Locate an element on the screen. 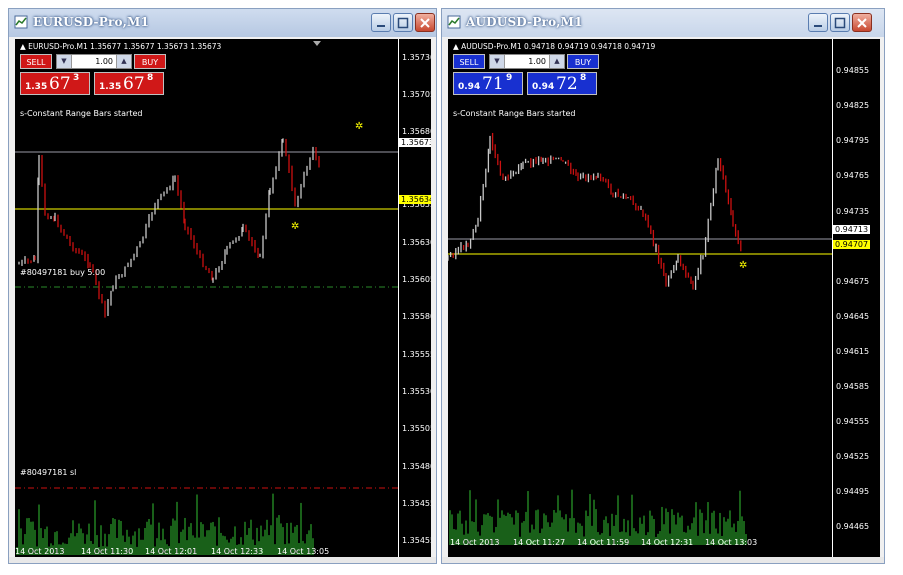 This screenshot has height=575, width=903. price-label: 0.94495 is located at coordinates (853, 491).